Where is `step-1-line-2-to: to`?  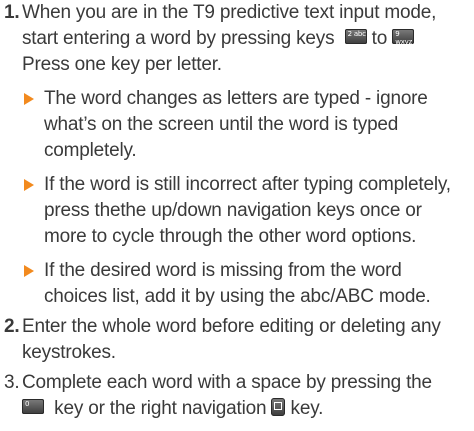
step-1-line-2-to: to is located at coordinates (379, 38).